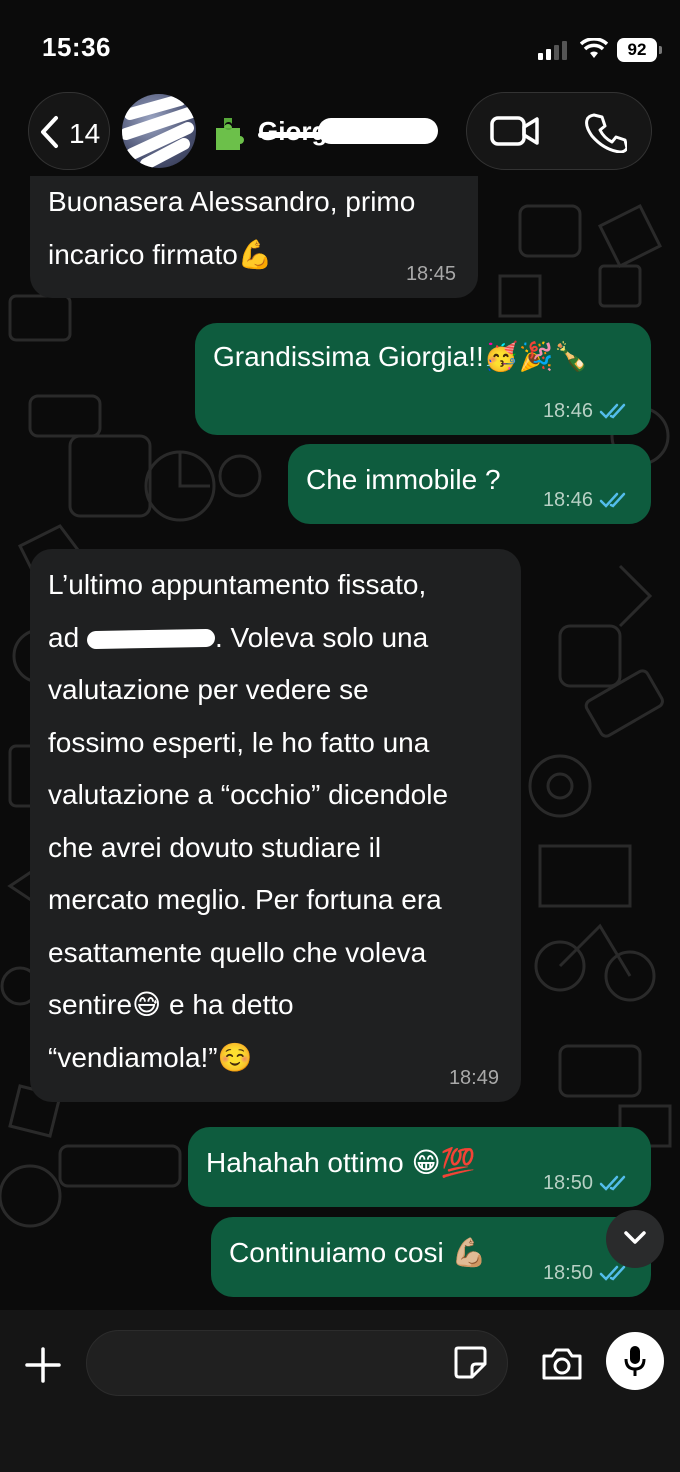  Describe the element at coordinates (171, 1004) in the screenshot. I see `message-text: sentire😅 e ha detto` at that location.